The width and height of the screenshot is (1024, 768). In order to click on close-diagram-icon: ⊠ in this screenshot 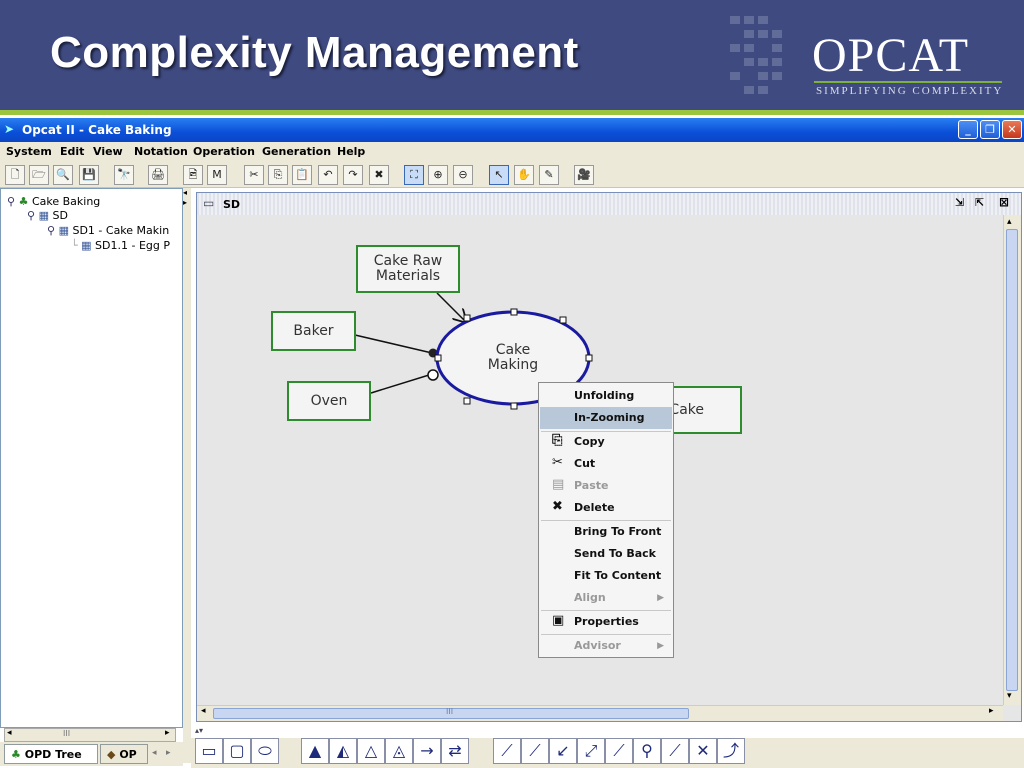, I will do `click(1004, 202)`.